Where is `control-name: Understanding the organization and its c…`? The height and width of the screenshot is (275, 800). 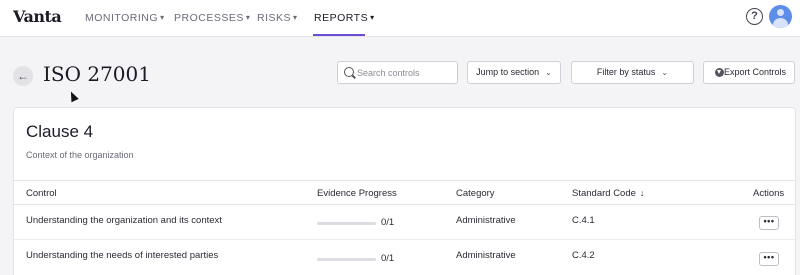
control-name: Understanding the organization and its c… is located at coordinates (124, 220).